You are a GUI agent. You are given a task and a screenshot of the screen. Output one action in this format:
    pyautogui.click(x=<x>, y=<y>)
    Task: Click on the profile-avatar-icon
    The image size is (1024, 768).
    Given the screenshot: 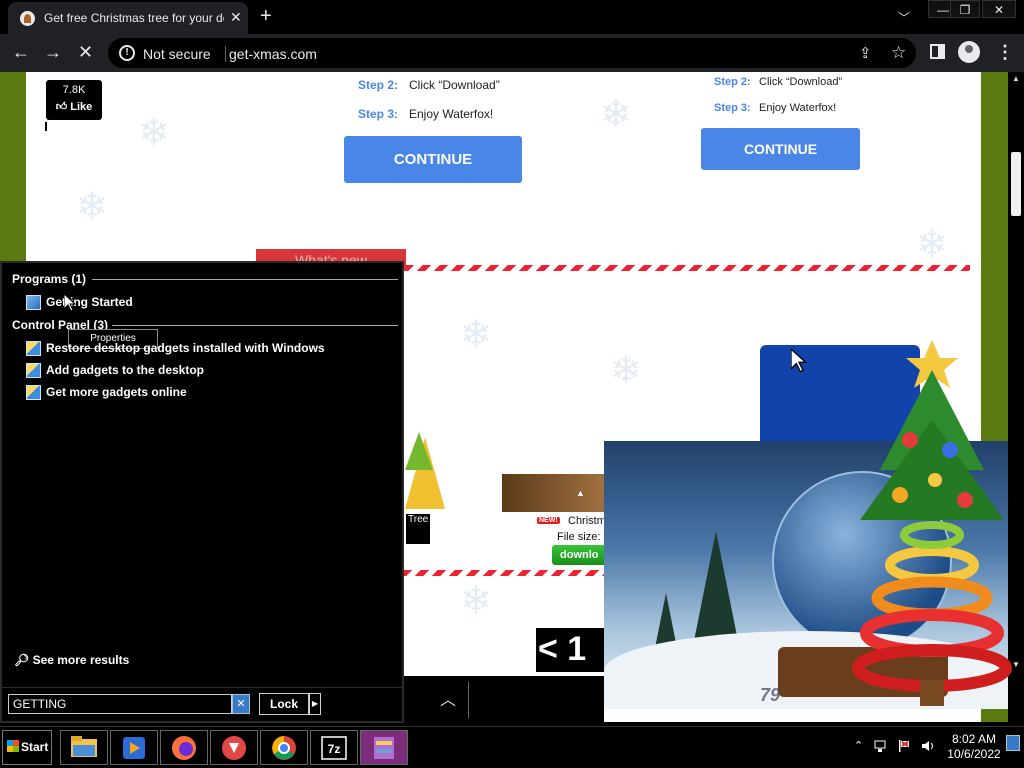 What is the action you would take?
    pyautogui.click(x=969, y=52)
    